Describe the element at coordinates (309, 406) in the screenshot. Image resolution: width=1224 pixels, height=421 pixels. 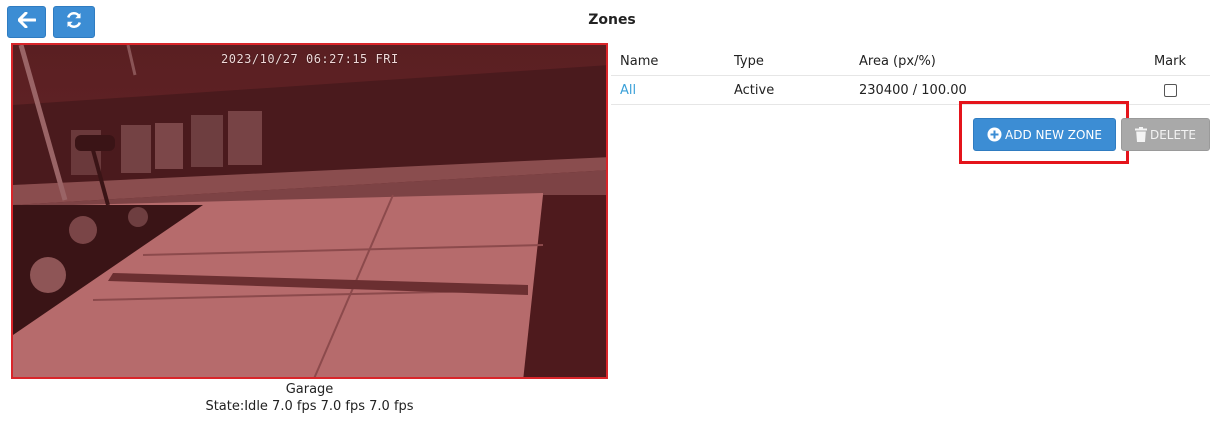
I see `camera-state: State:Idle 7.0 fps 7.0 fps 7.0 fps` at that location.